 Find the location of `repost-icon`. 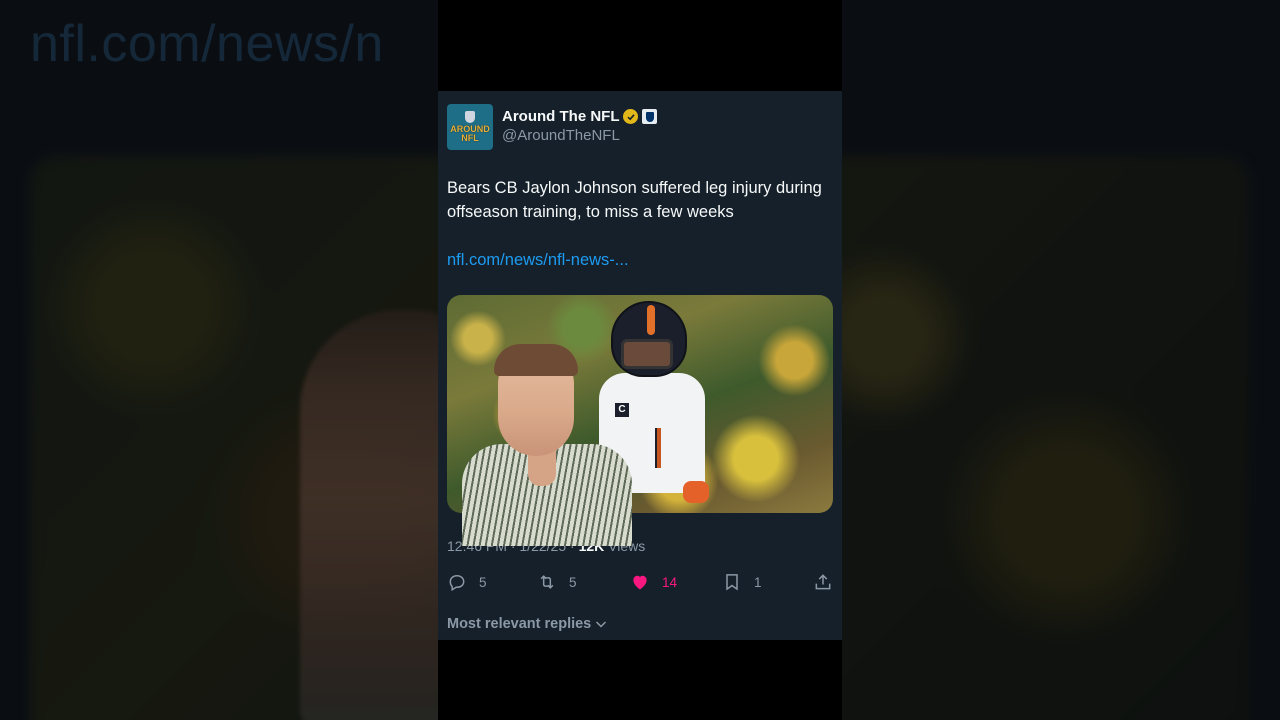

repost-icon is located at coordinates (547, 582).